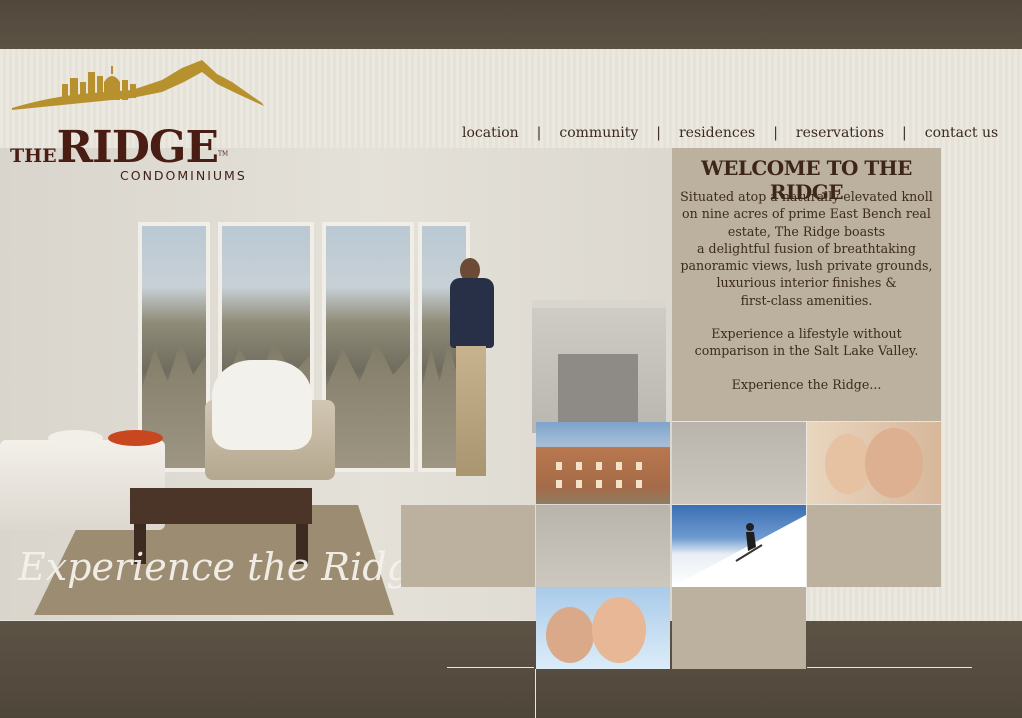 This screenshot has height=718, width=1022. I want to click on nav-community: community, so click(598, 133).